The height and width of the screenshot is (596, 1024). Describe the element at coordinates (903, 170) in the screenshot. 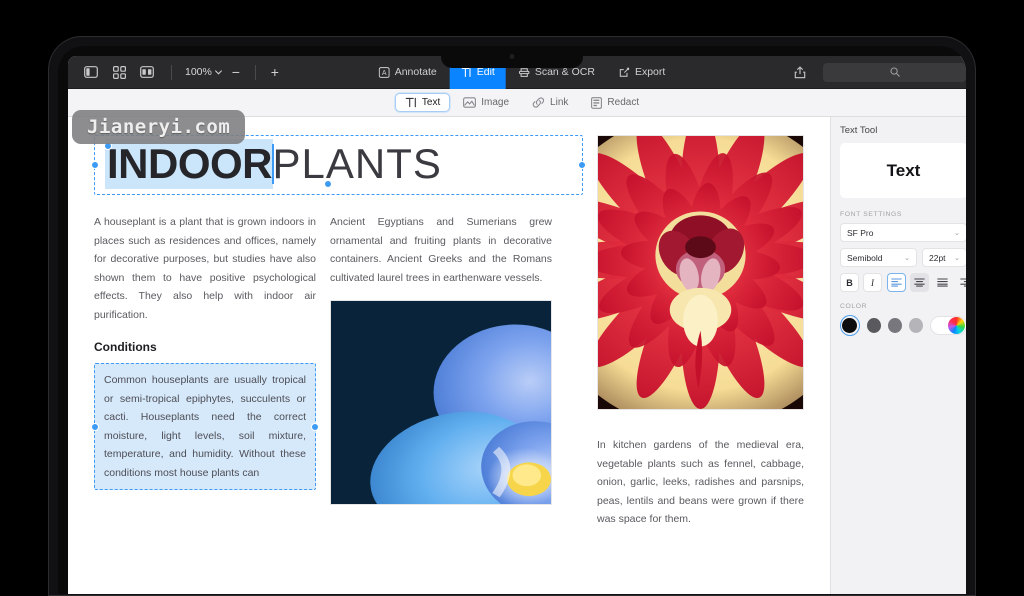

I see `text-preview-box: Text` at that location.